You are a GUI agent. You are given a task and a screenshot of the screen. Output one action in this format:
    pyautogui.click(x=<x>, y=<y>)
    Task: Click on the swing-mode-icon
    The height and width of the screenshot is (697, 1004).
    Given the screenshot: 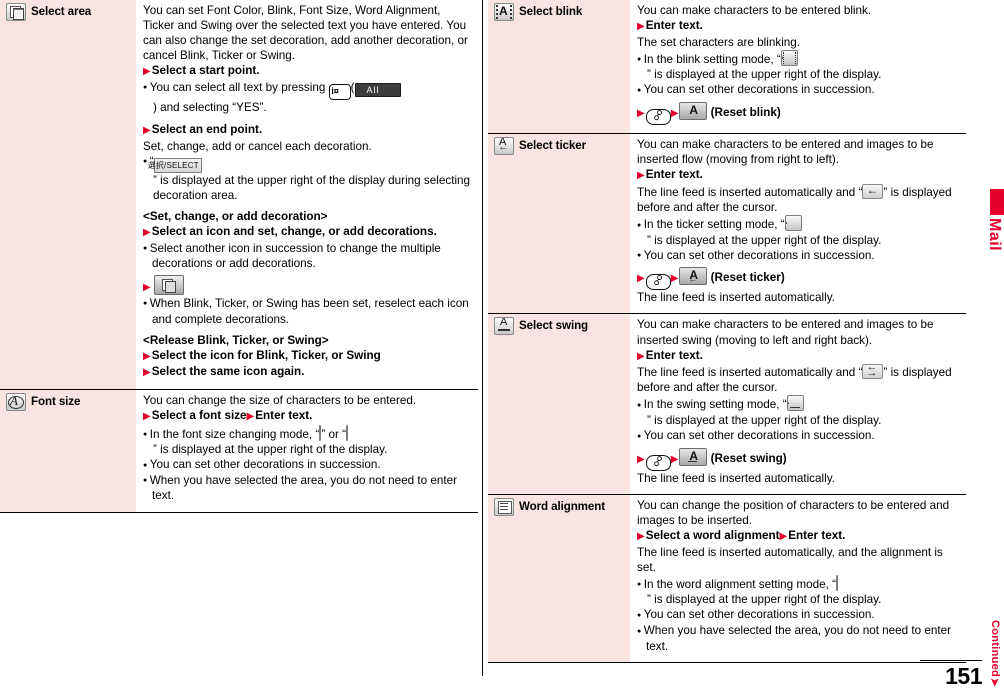 What is the action you would take?
    pyautogui.click(x=795, y=403)
    